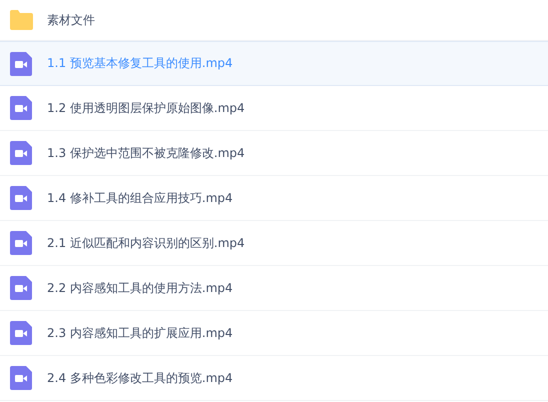 This screenshot has width=548, height=402. What do you see at coordinates (274, 333) in the screenshot?
I see `file-row: 2.3 内容感知工具的扩展应用.mp4` at bounding box center [274, 333].